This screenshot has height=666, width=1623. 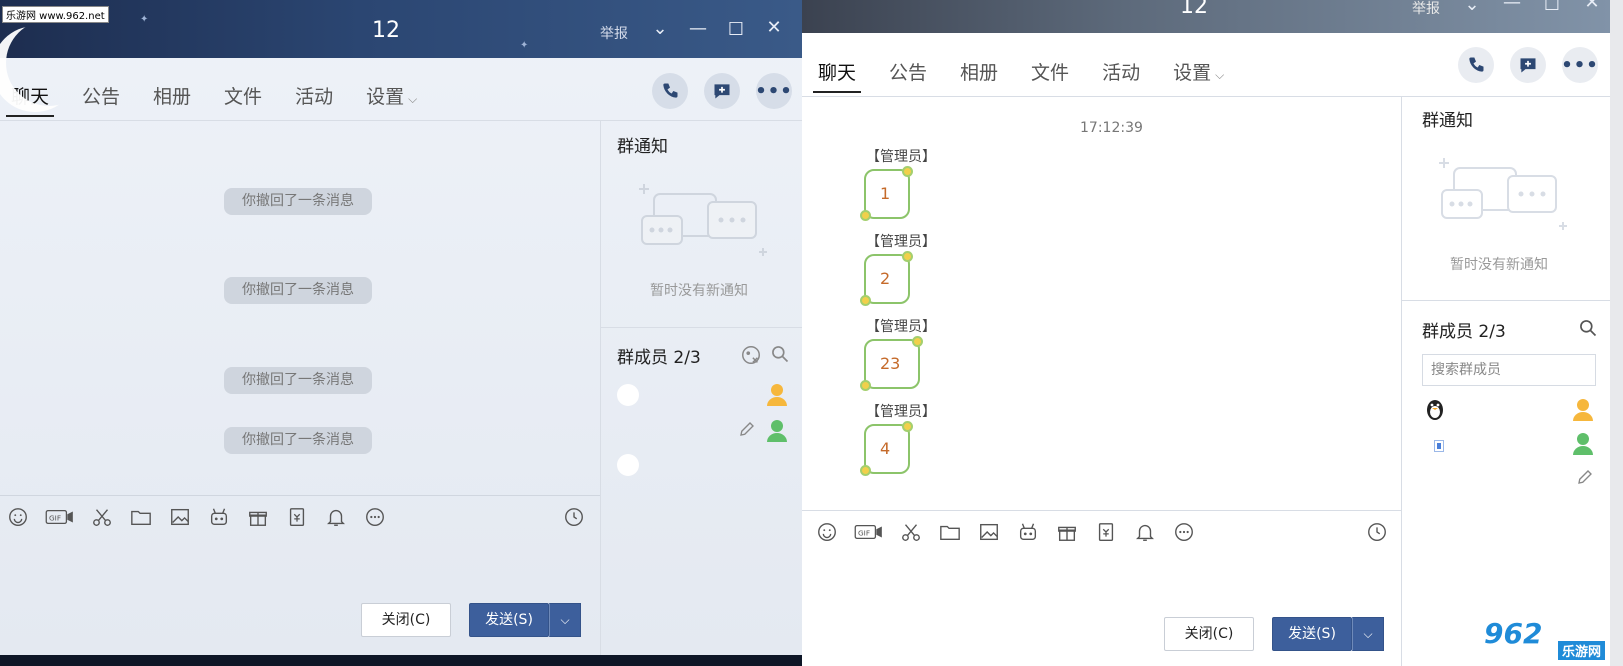 What do you see at coordinates (751, 355) in the screenshot?
I see `member-manage-icon` at bounding box center [751, 355].